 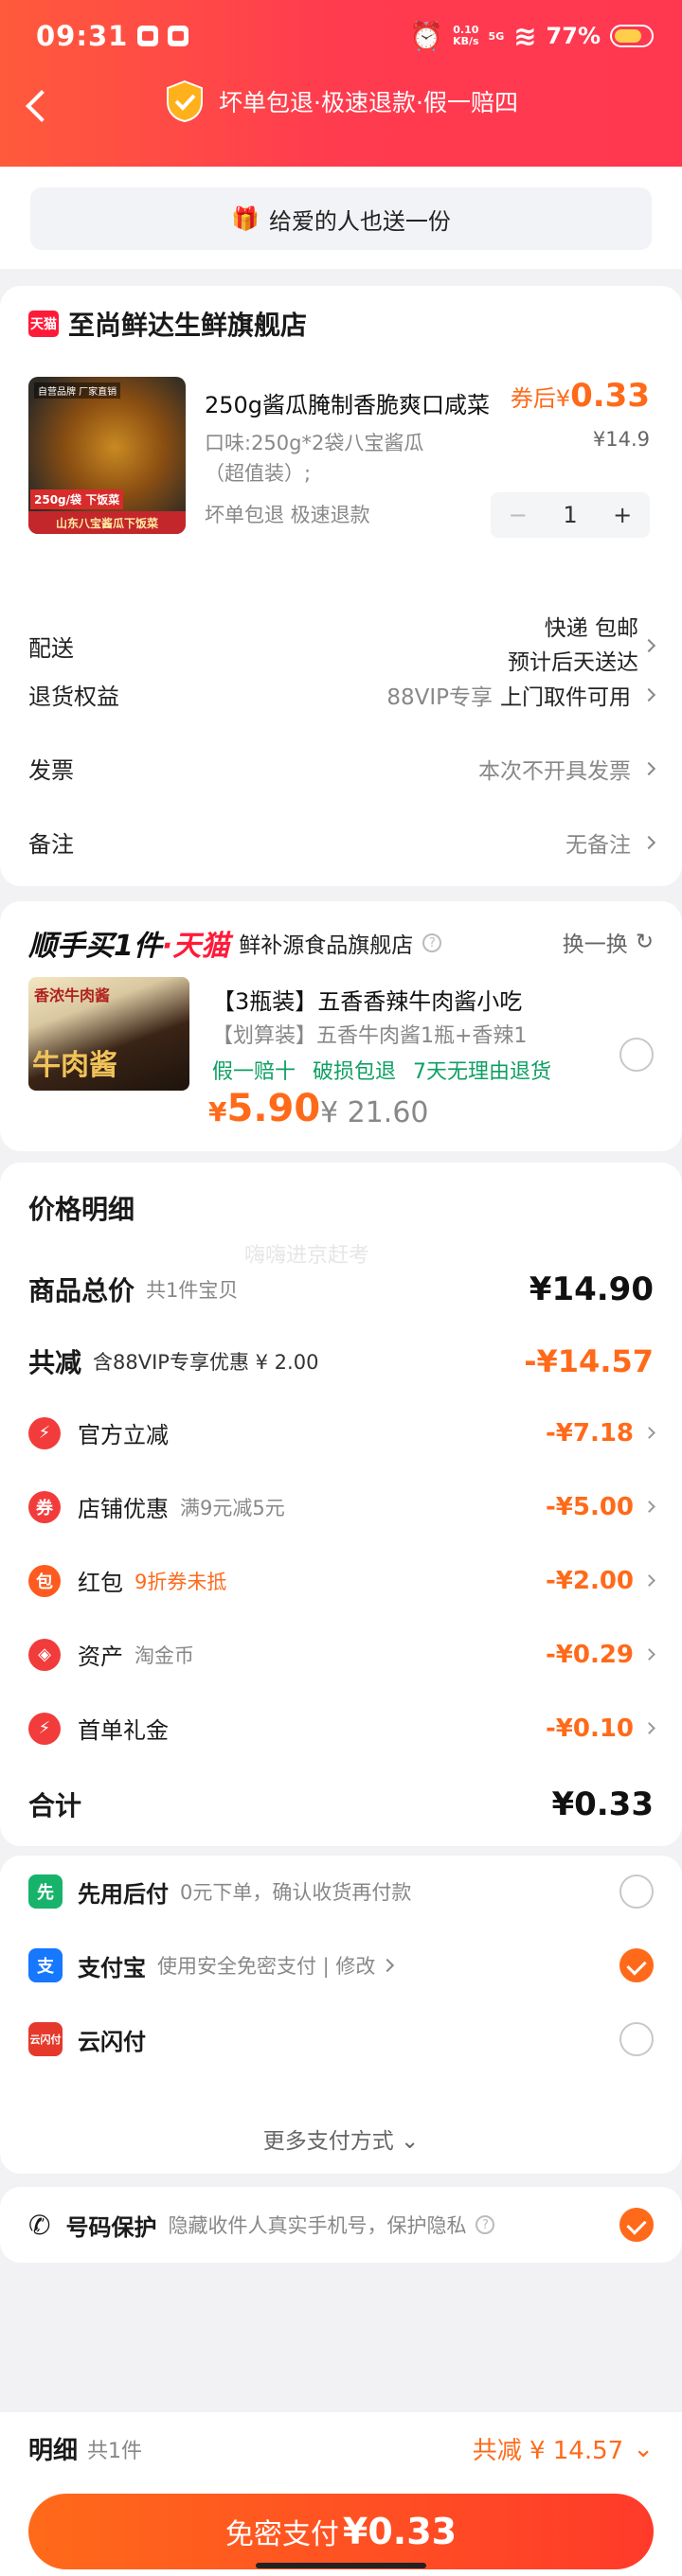 I want to click on watermark: 嗨嗨进京赶考, so click(x=307, y=1256).